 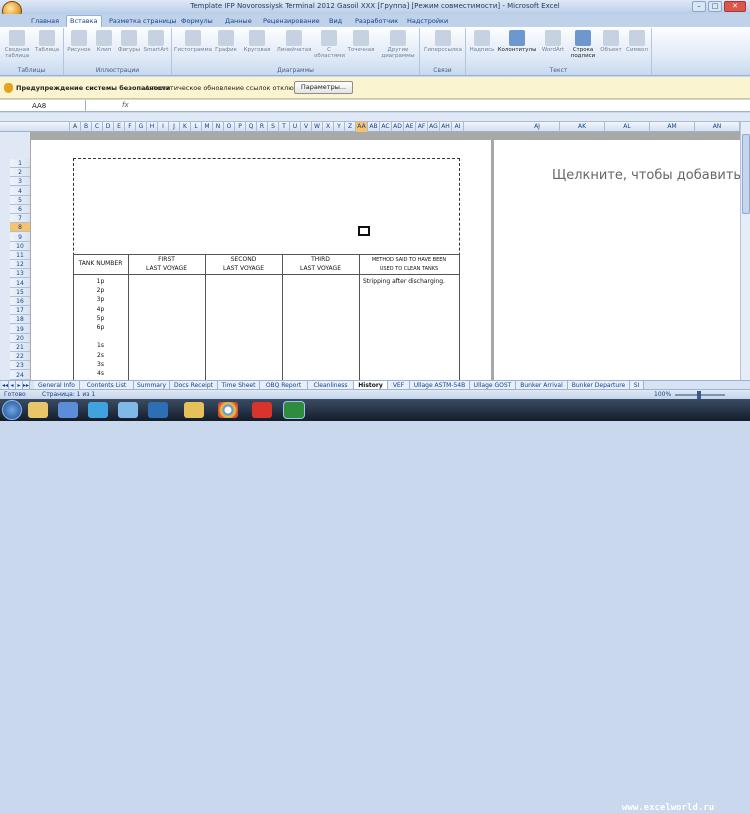 I want to click on browser-icon, so click(x=158, y=410).